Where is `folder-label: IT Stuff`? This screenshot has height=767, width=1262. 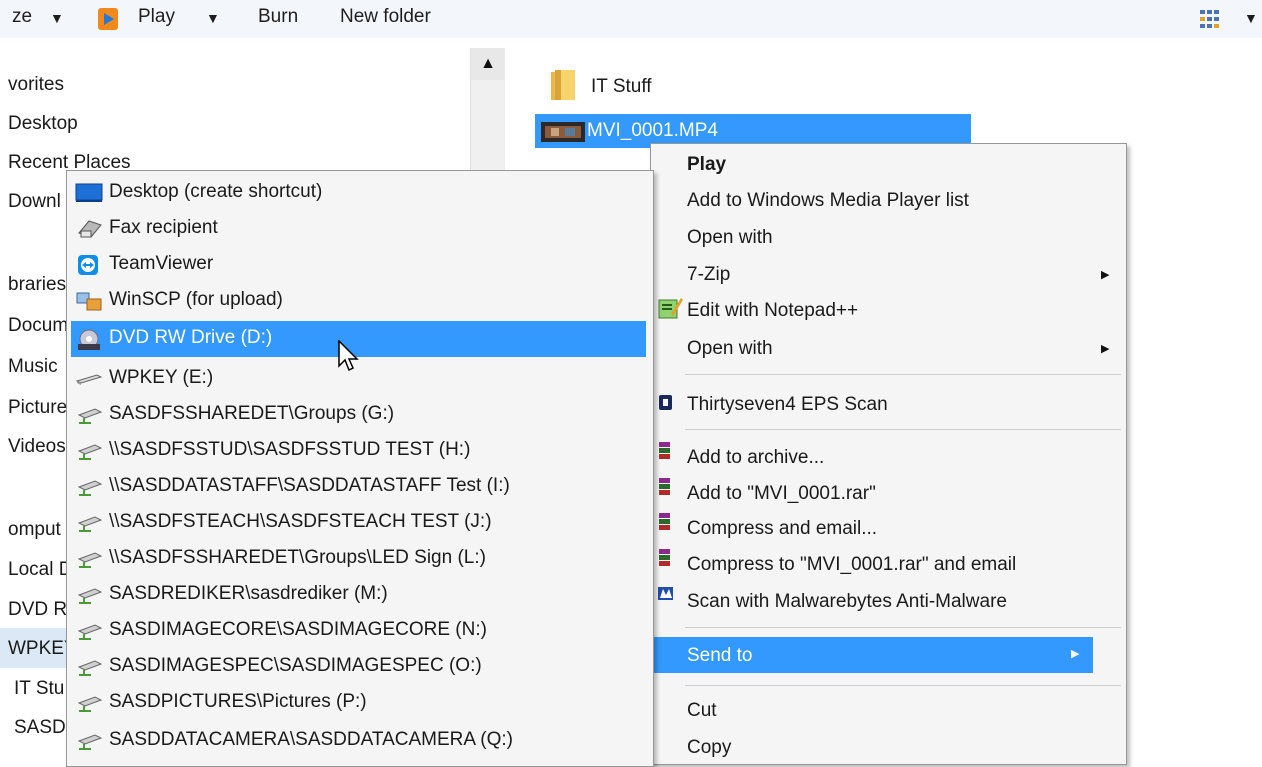 folder-label: IT Stuff is located at coordinates (621, 86).